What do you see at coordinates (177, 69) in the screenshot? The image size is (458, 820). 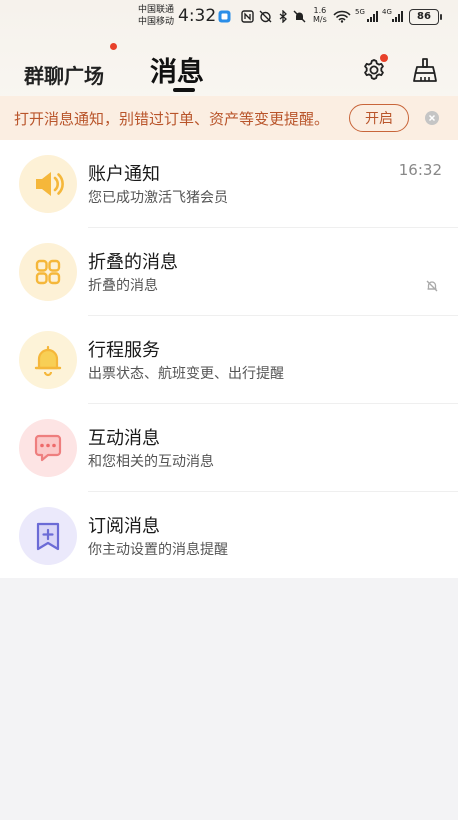 I see `tab-messages: 消息` at bounding box center [177, 69].